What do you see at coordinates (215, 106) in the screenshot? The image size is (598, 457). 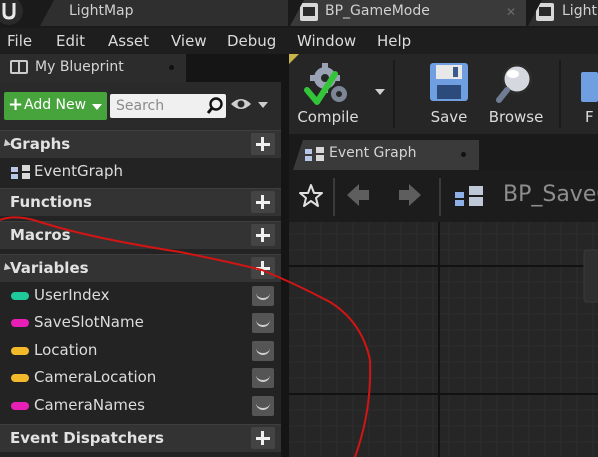 I see `search-icon` at bounding box center [215, 106].